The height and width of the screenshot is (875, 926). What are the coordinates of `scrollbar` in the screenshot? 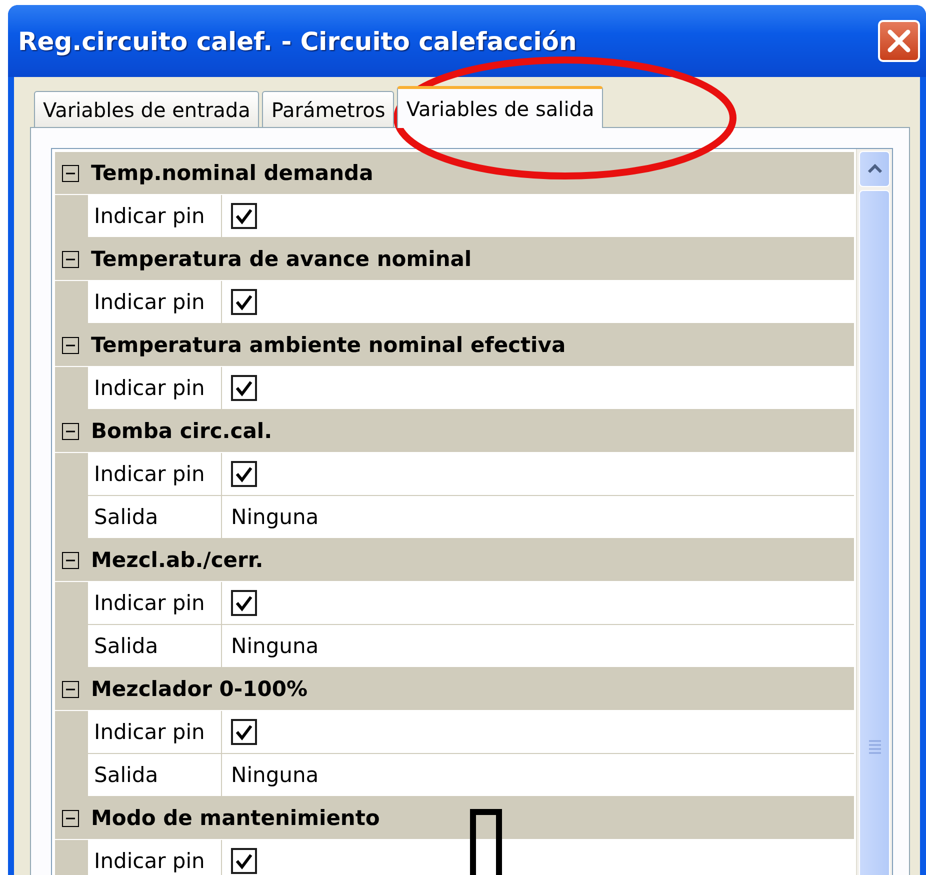 It's located at (874, 512).